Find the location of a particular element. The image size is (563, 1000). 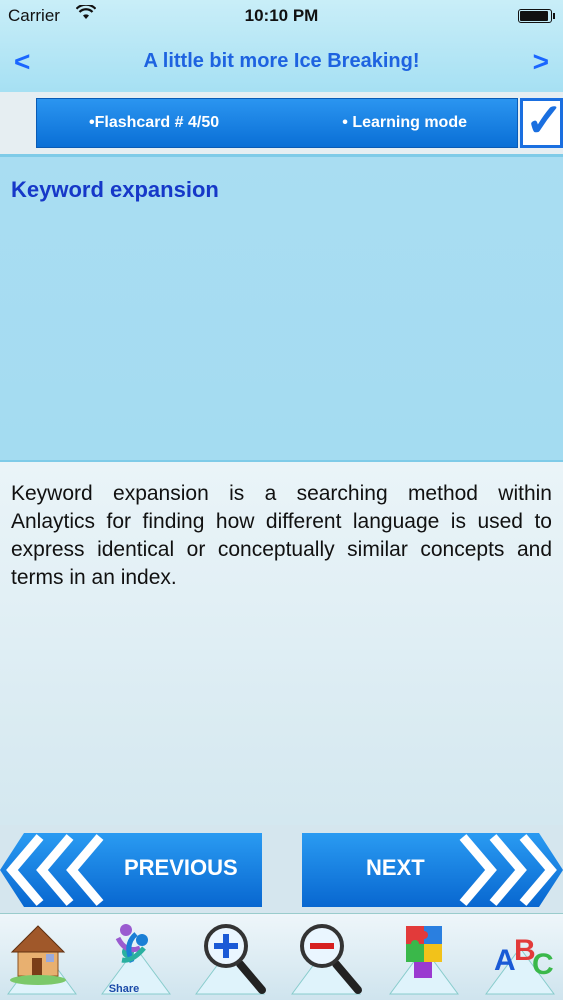

abc-blocks-icon: A B C is located at coordinates (520, 964).